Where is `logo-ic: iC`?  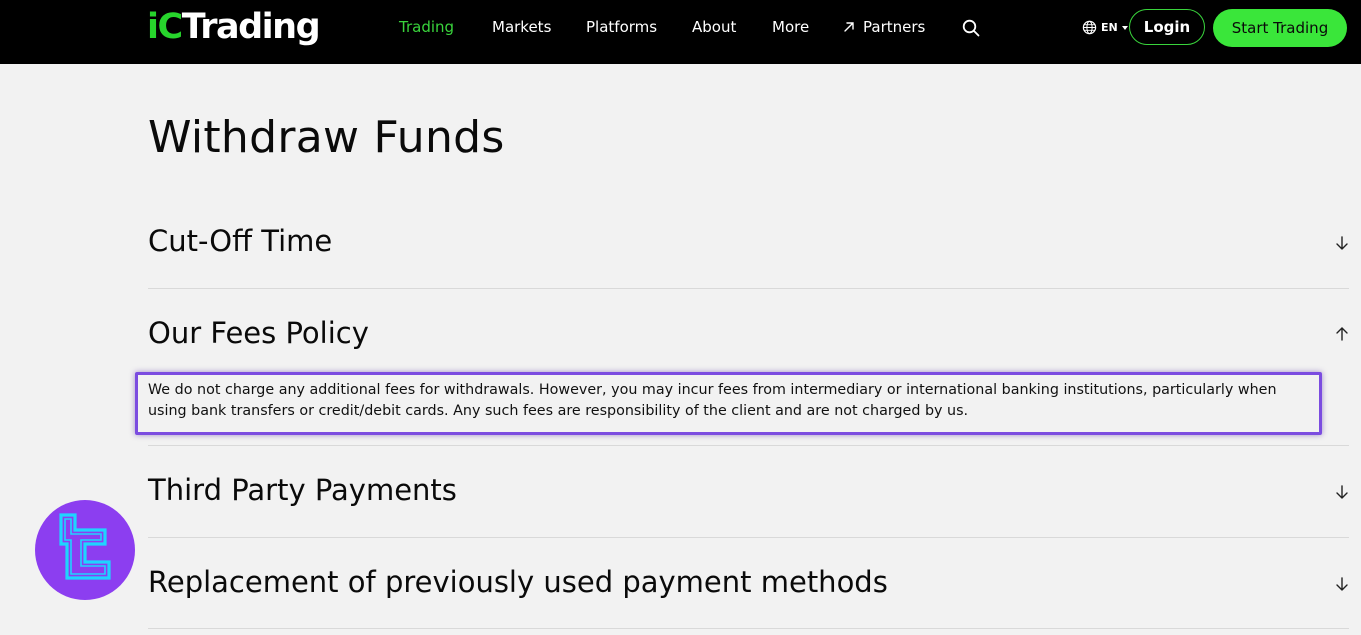
logo-ic: iC is located at coordinates (165, 27).